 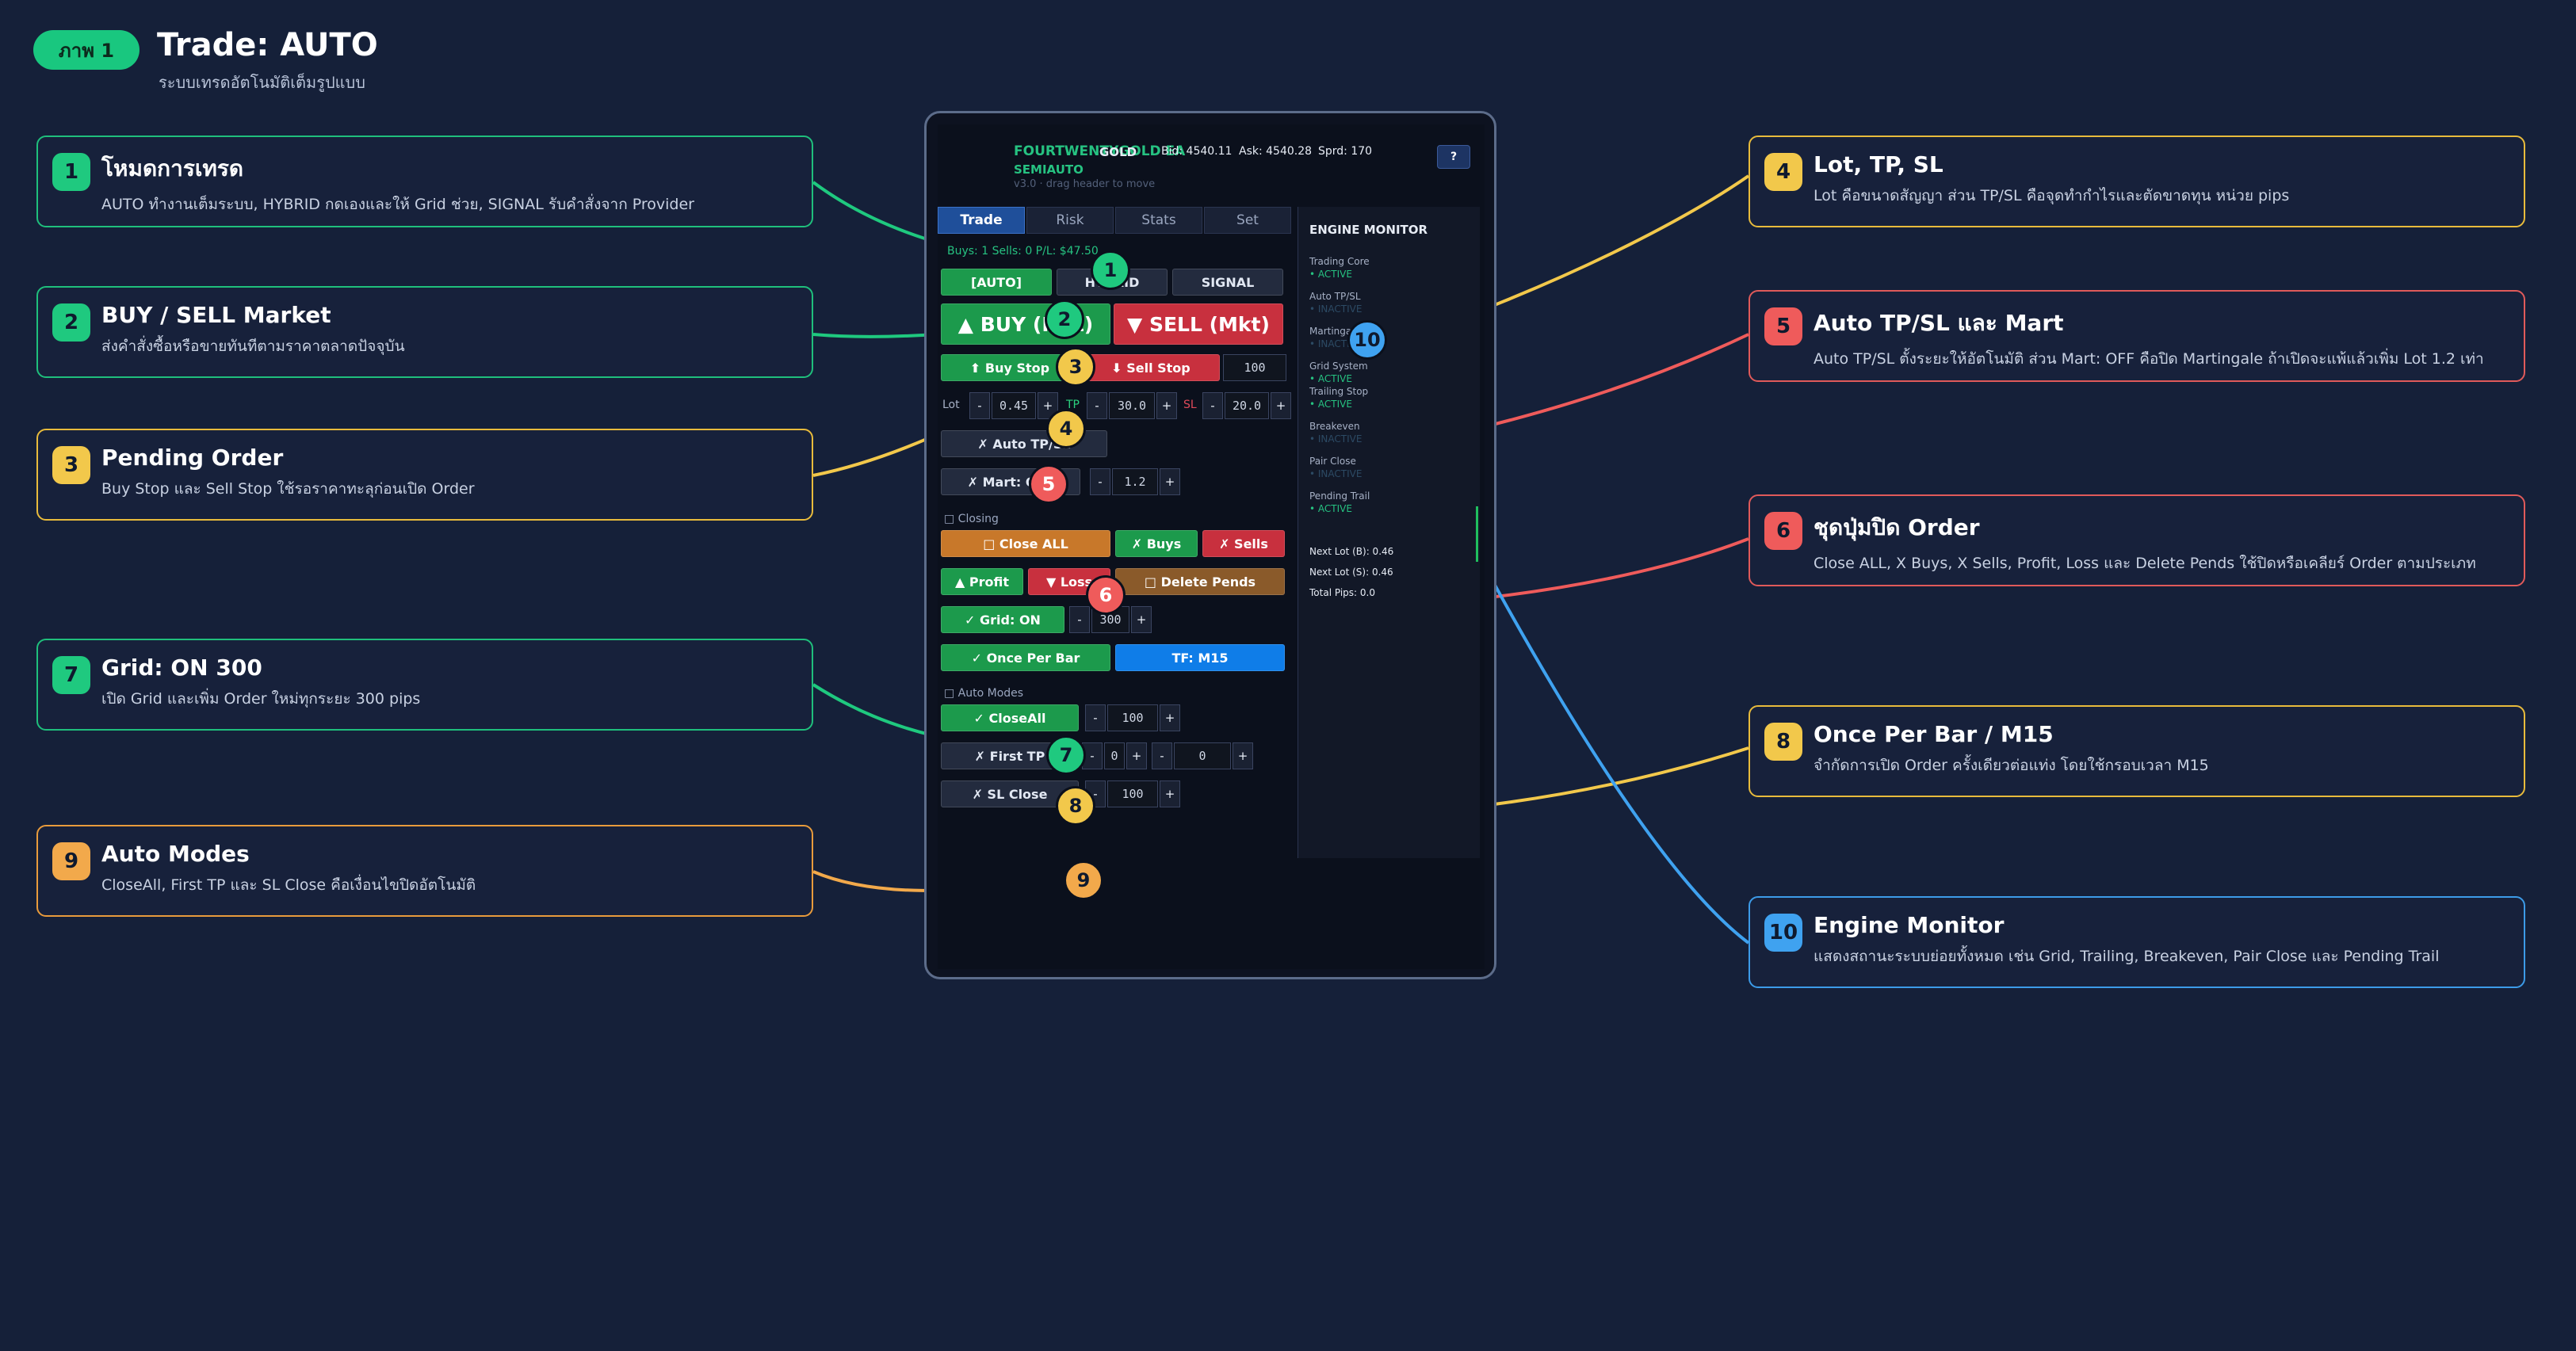 What do you see at coordinates (1166, 405) in the screenshot?
I see `tp-plus-button: +` at bounding box center [1166, 405].